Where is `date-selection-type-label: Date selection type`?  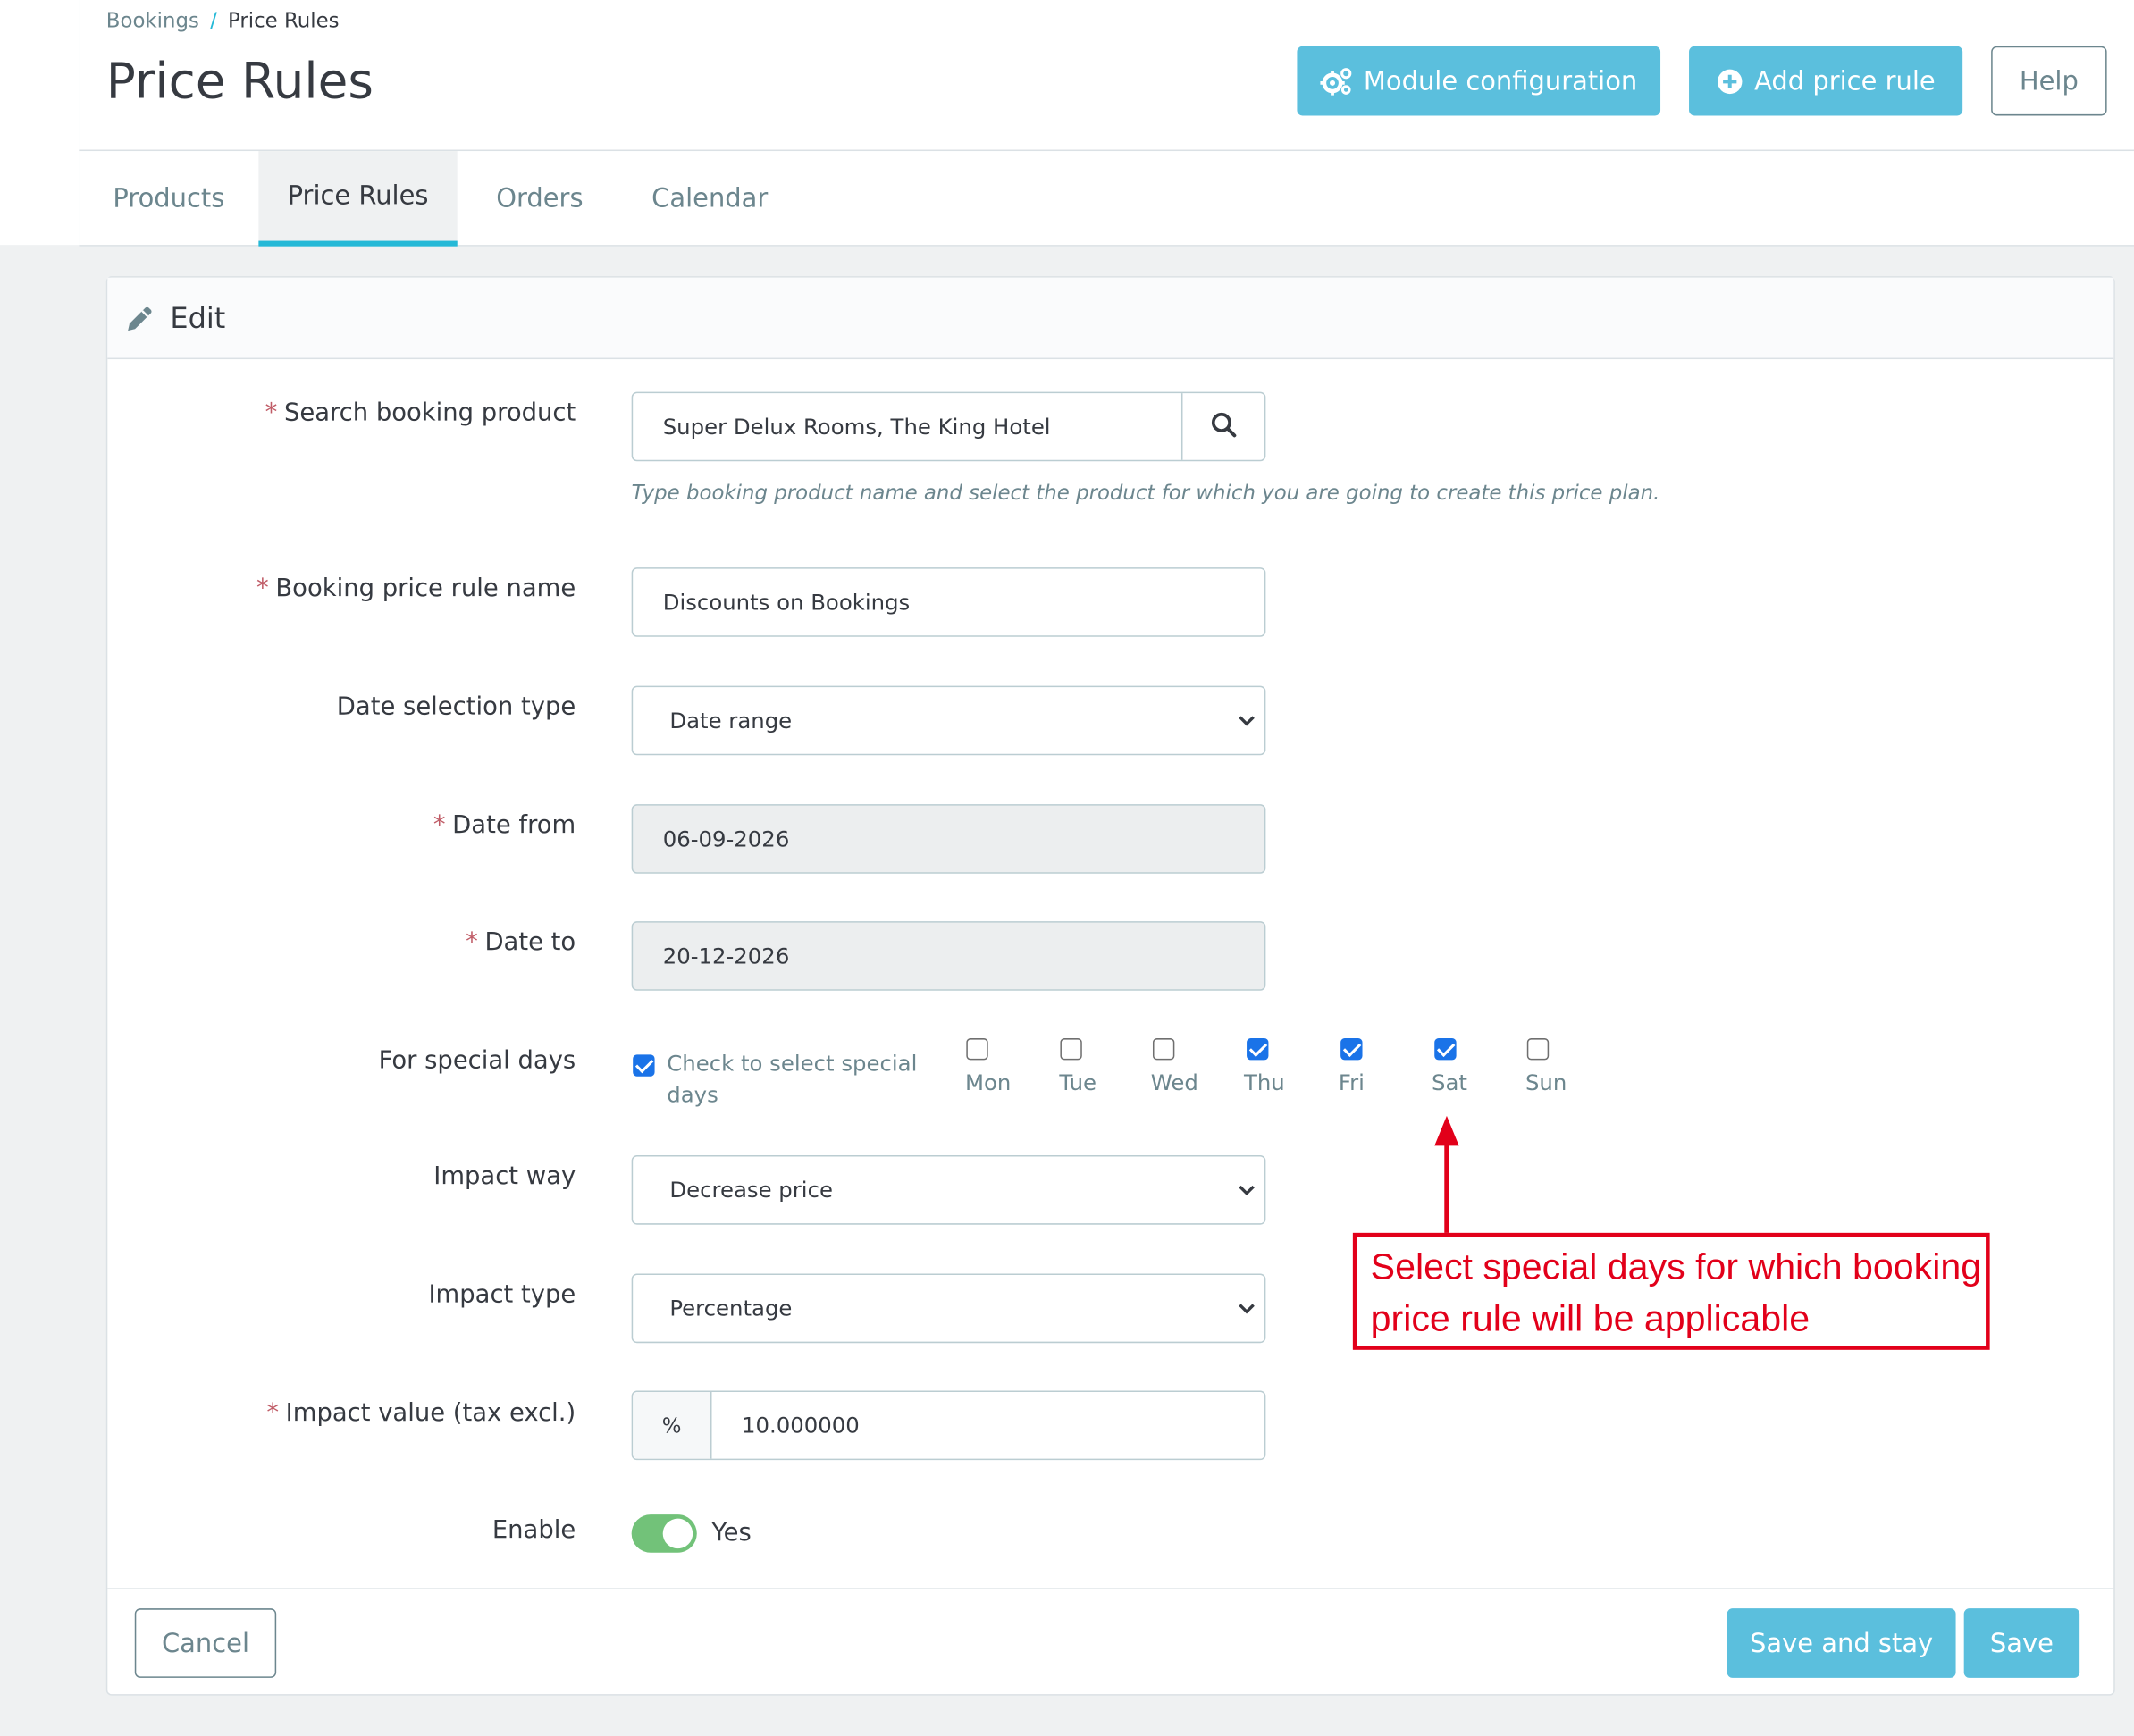
date-selection-type-label: Date selection type is located at coordinates (456, 707).